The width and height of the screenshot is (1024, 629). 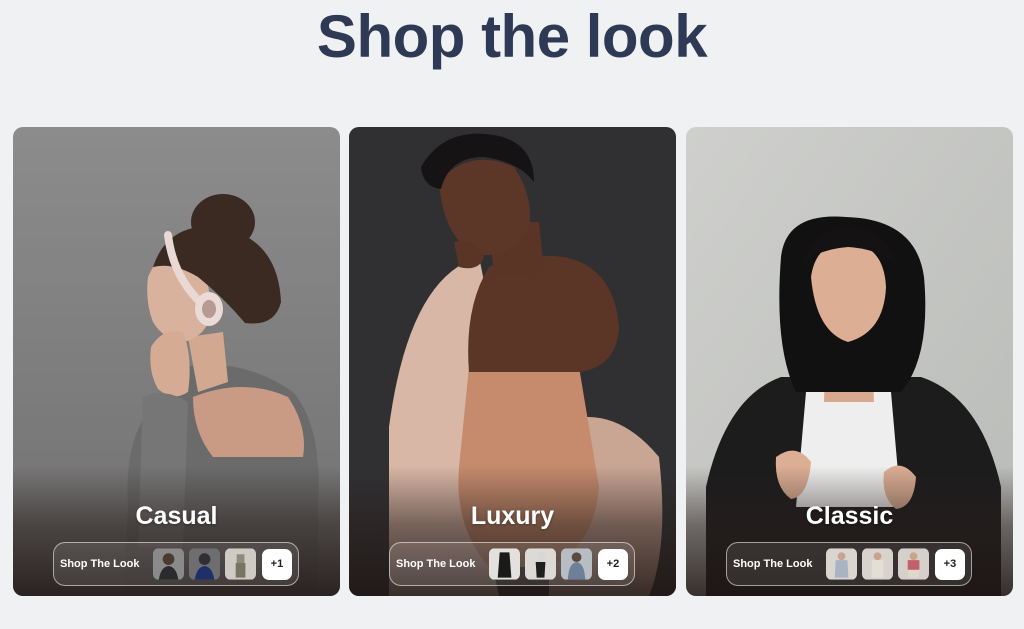 What do you see at coordinates (512, 36) in the screenshot?
I see `page-title: Shop the look` at bounding box center [512, 36].